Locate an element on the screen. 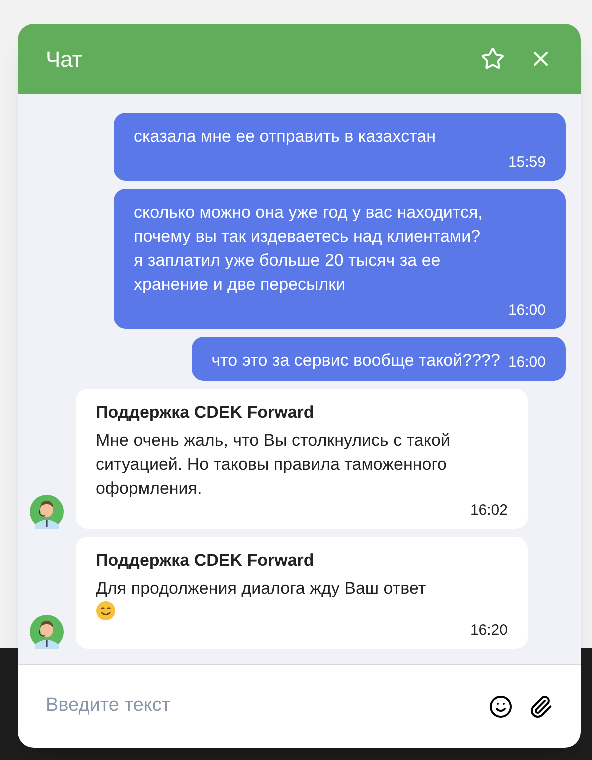 Image resolution: width=592 pixels, height=760 pixels. paperclip-icon is located at coordinates (541, 706).